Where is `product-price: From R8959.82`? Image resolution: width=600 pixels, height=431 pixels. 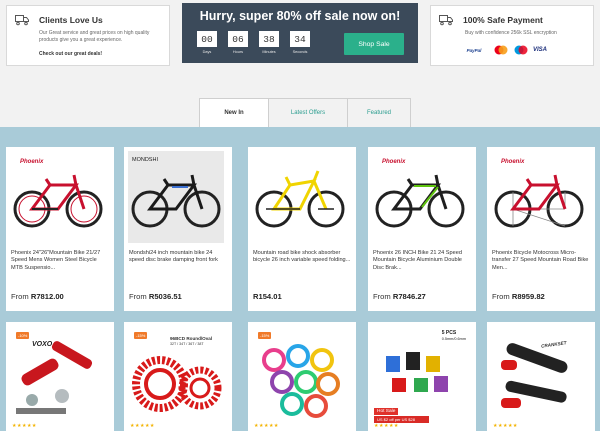 product-price: From R8959.82 is located at coordinates (518, 296).